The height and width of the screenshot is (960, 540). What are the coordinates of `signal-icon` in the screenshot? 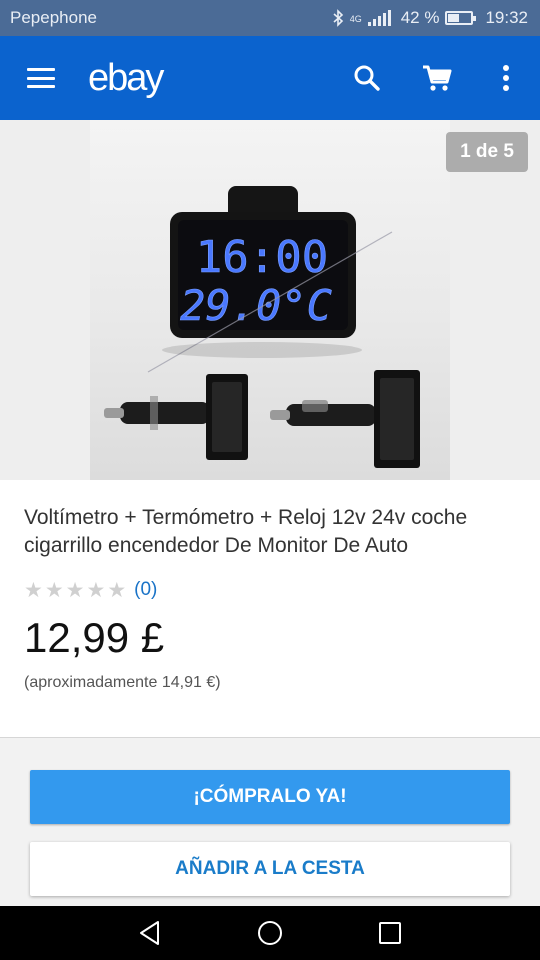 It's located at (379, 18).